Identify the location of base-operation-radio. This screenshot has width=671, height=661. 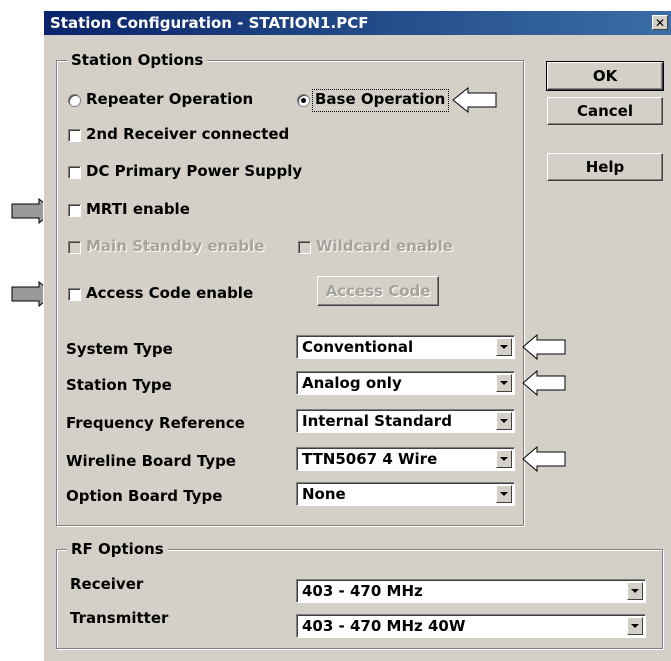
(303, 100).